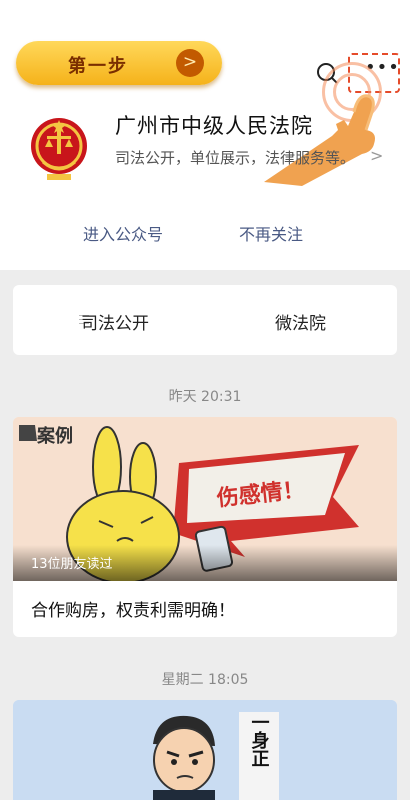 The image size is (410, 800). I want to click on article-headline: 合作购房，权责利需明确！, so click(133, 608).